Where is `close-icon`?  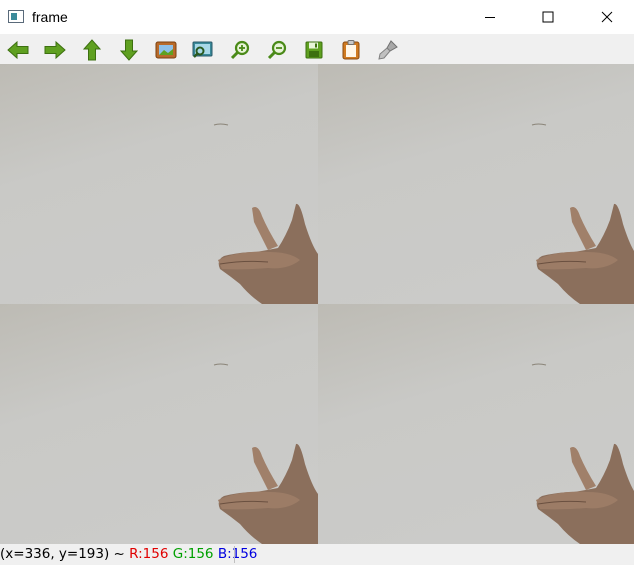
close-icon is located at coordinates (607, 17).